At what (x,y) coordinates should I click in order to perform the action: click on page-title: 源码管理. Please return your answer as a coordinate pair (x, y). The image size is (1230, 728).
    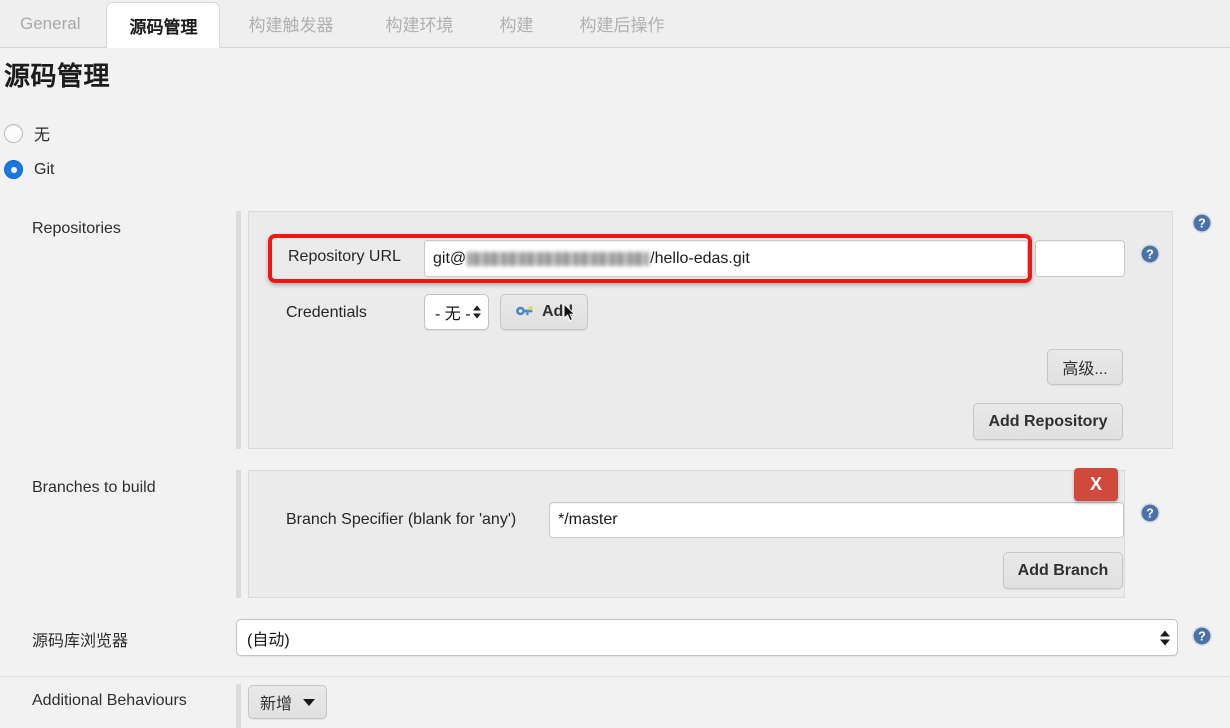
    Looking at the image, I should click on (57, 76).